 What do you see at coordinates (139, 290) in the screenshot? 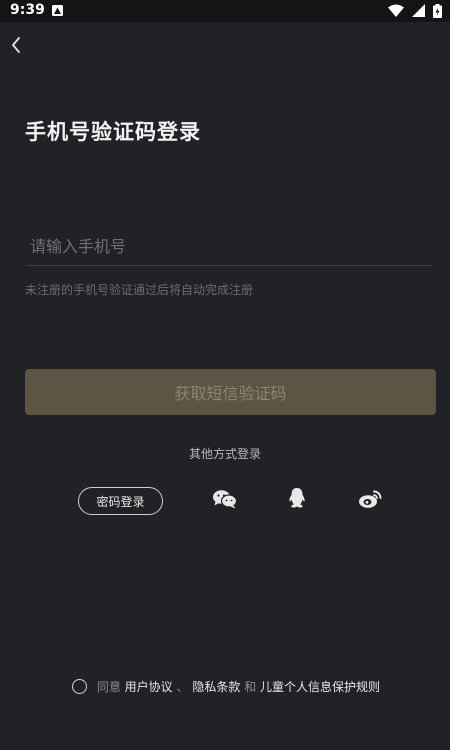
I see `registration-hint: 未注册的手机号验证通过后将自动完成注册` at bounding box center [139, 290].